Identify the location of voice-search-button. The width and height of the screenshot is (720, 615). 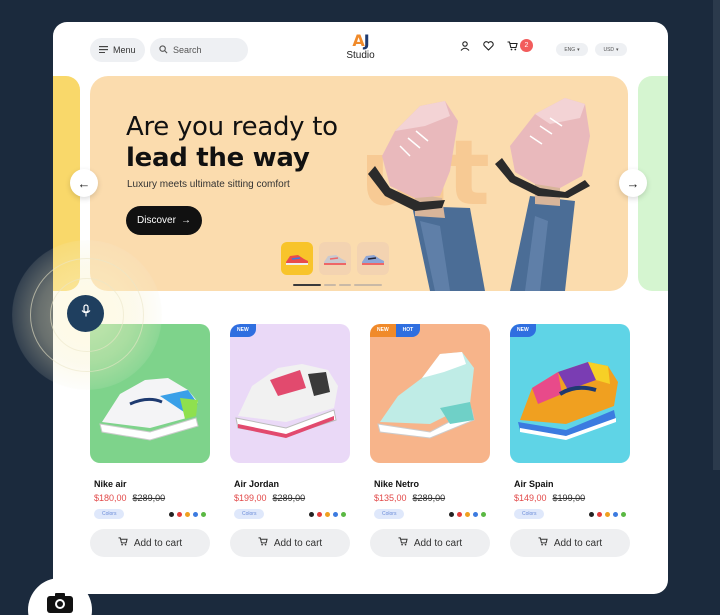
(85, 313).